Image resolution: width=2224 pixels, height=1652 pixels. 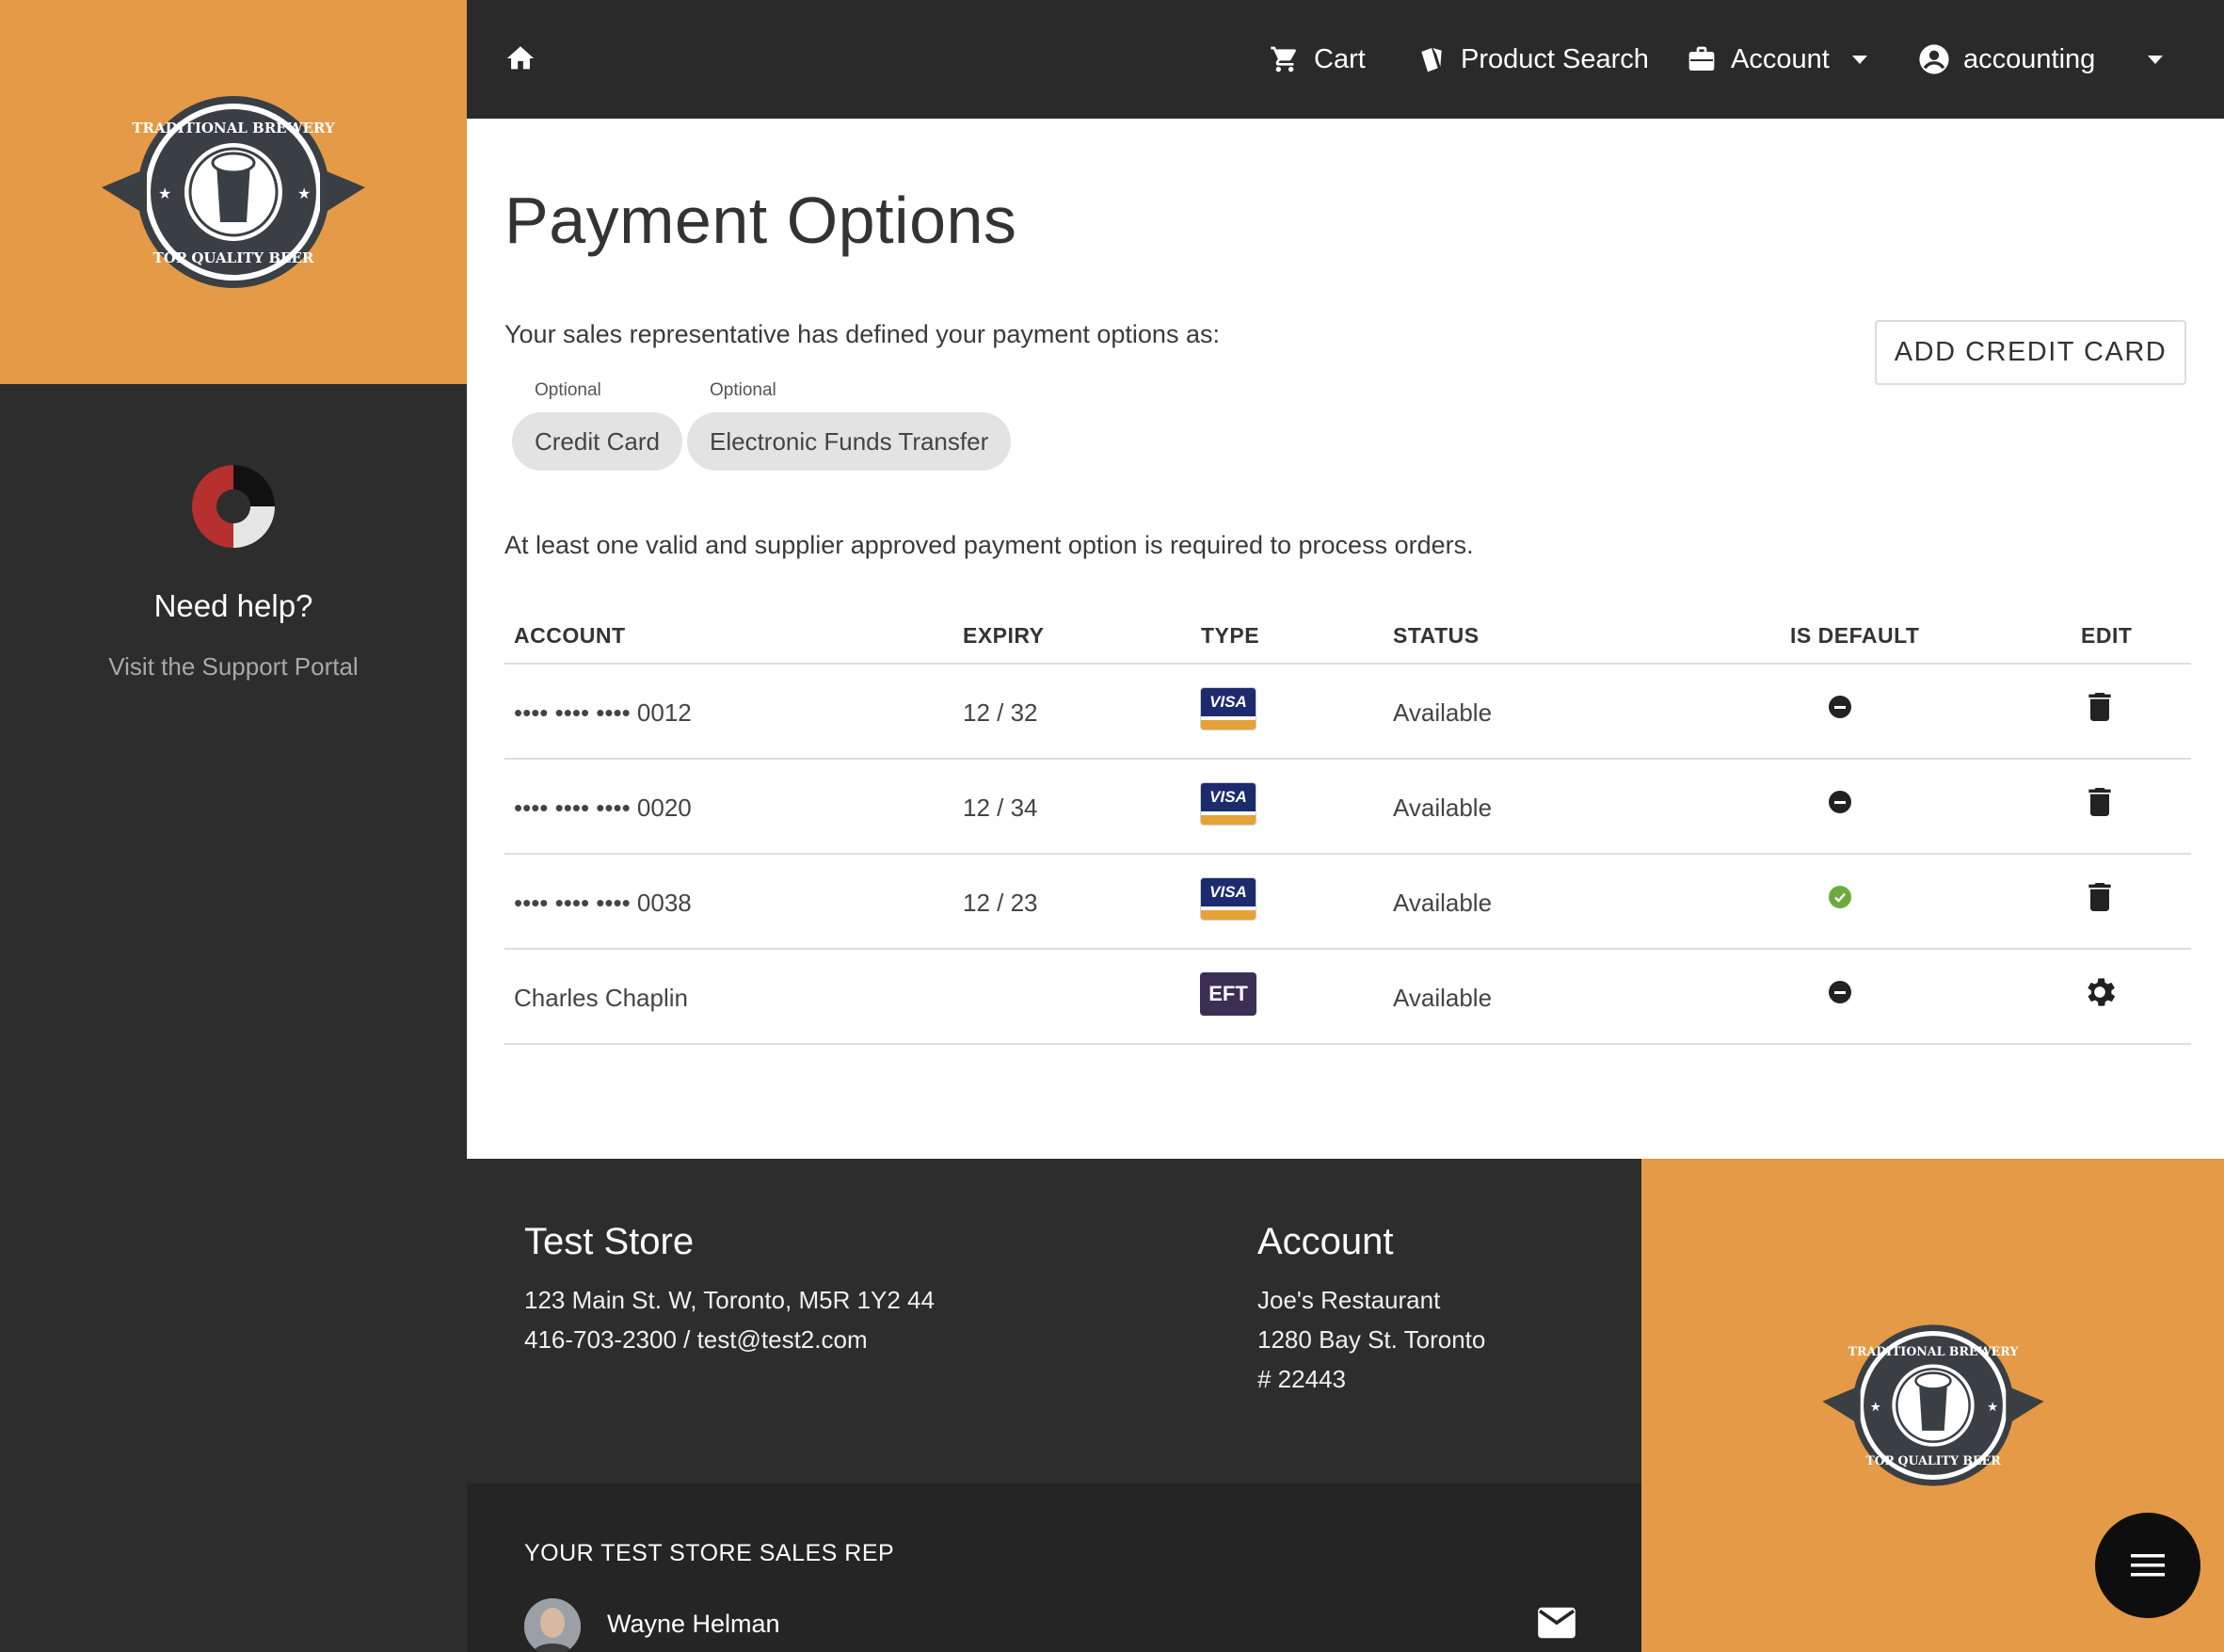 What do you see at coordinates (1340, 58) in the screenshot?
I see `nav-cart-label: Cart` at bounding box center [1340, 58].